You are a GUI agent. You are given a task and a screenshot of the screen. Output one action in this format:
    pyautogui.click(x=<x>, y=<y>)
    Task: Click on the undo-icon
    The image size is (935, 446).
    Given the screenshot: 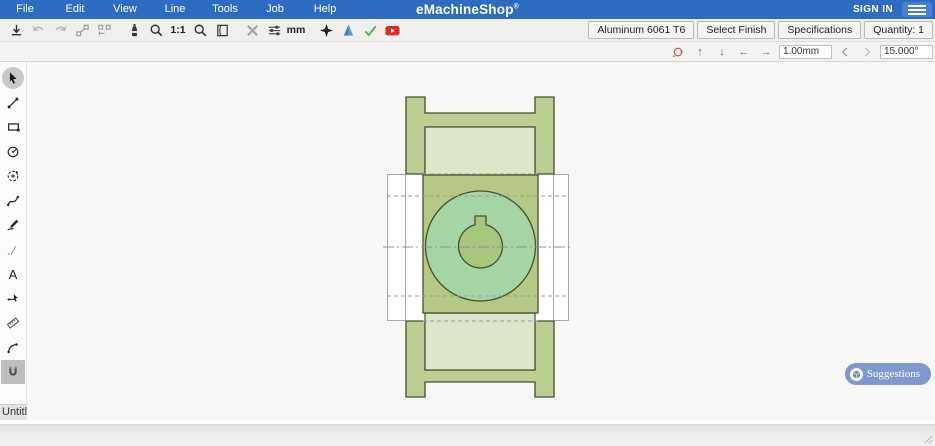 What is the action you would take?
    pyautogui.click(x=38, y=30)
    